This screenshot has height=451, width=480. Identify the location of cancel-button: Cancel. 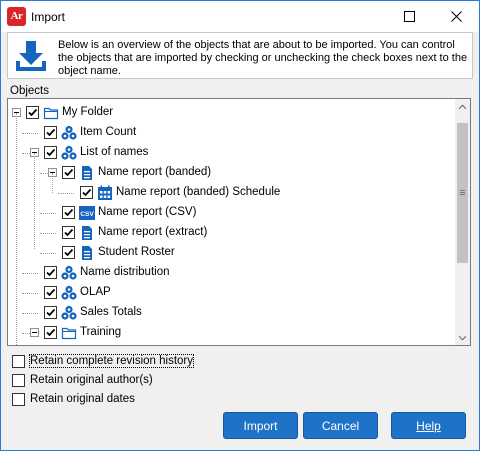
(340, 425).